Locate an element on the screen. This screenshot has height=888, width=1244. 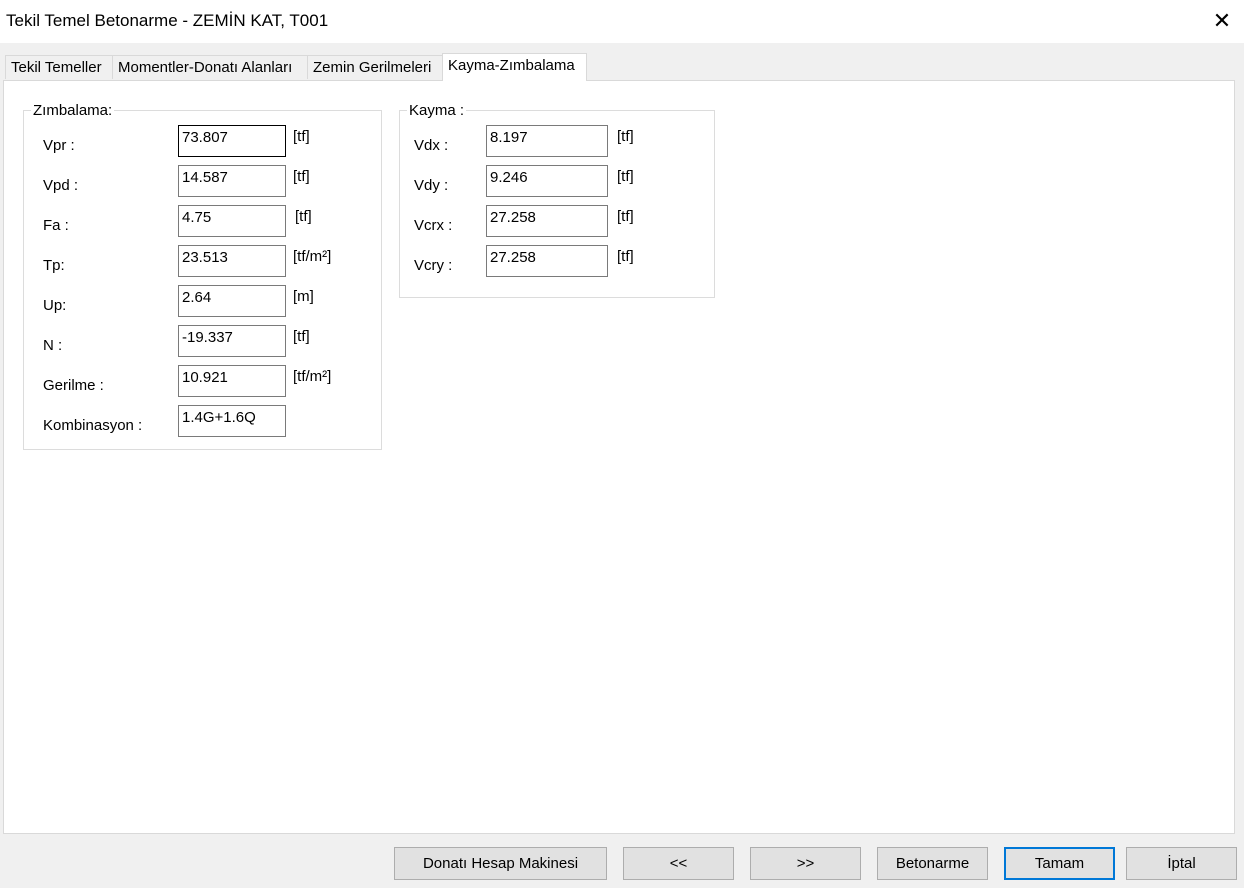
vpr-unit: [tf] is located at coordinates (301, 136).